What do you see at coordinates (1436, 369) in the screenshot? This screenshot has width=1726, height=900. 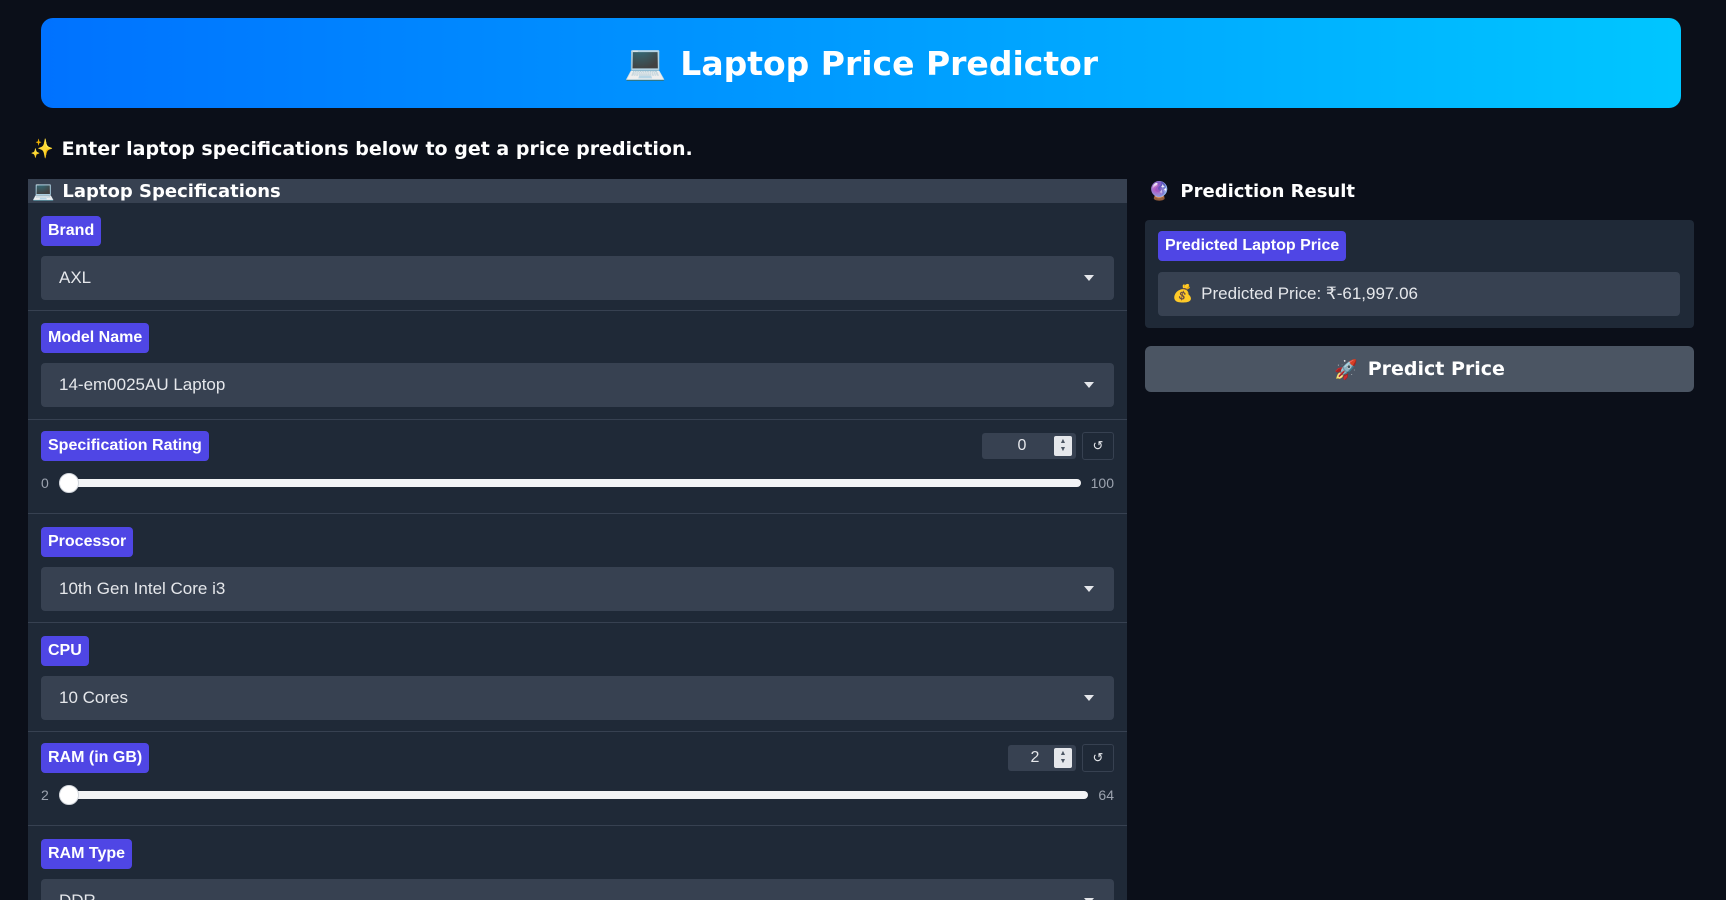 I see `predict-price-label: Predict Price` at bounding box center [1436, 369].